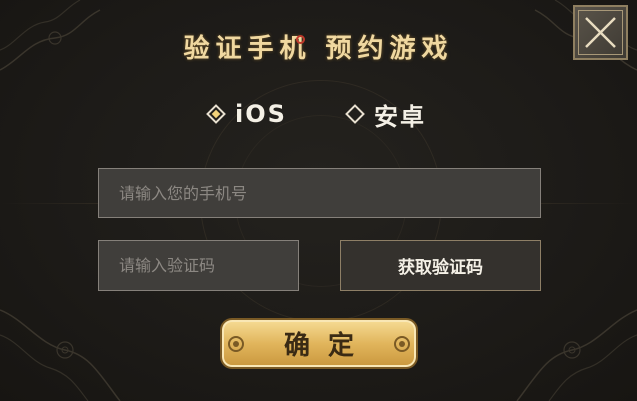 The image size is (637, 401). I want to click on get-code-label: 获取验证码, so click(440, 268).